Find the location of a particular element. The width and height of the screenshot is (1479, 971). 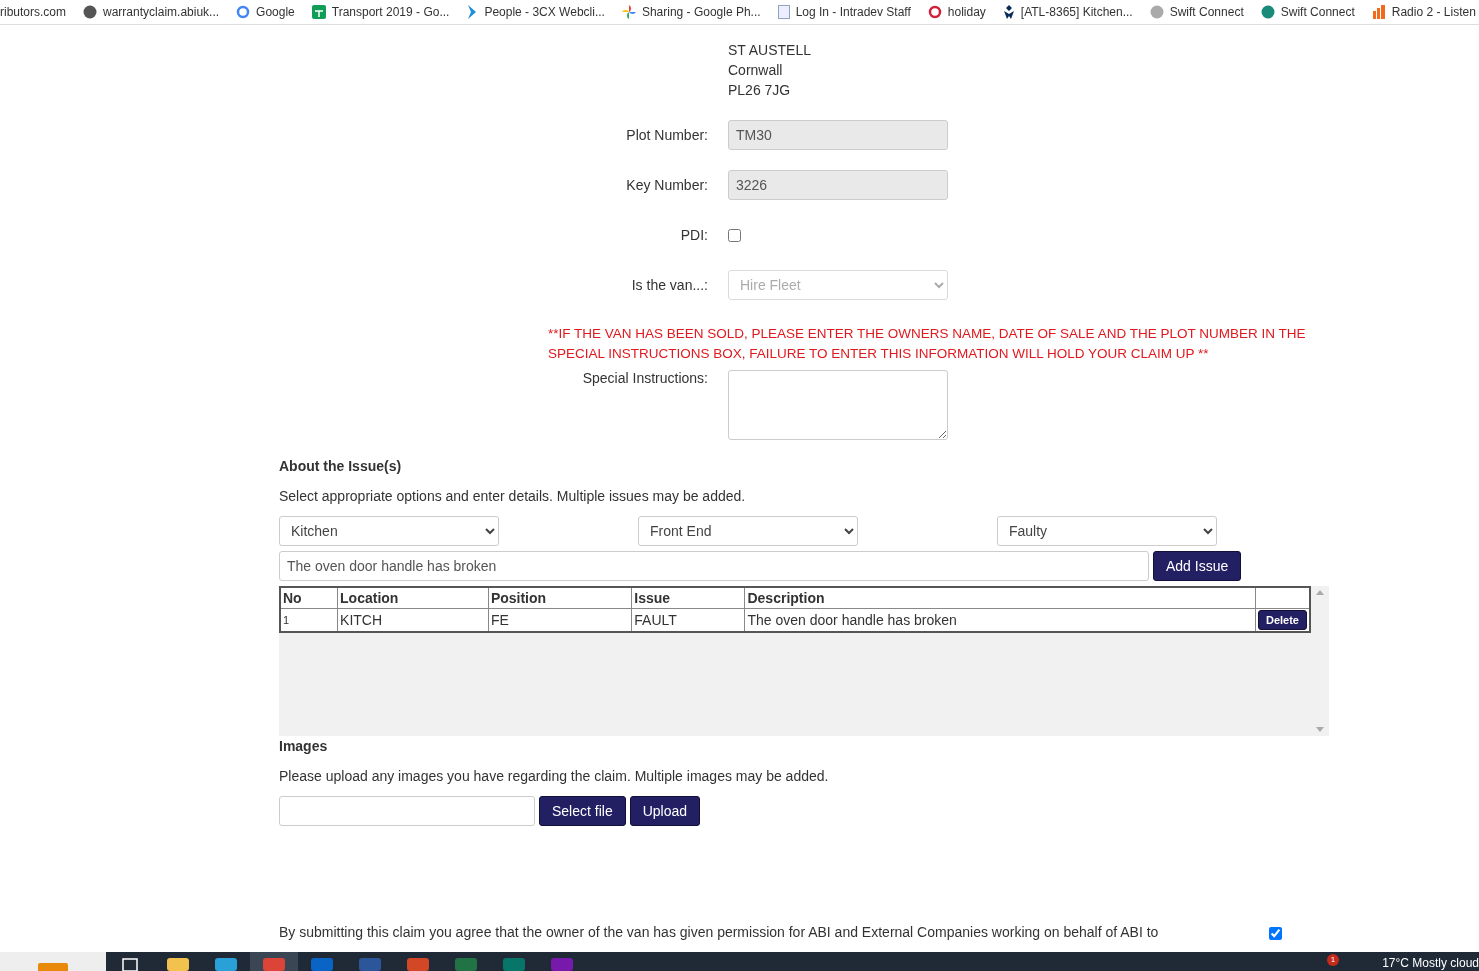

bookmark-link: holiday is located at coordinates (956, 12).